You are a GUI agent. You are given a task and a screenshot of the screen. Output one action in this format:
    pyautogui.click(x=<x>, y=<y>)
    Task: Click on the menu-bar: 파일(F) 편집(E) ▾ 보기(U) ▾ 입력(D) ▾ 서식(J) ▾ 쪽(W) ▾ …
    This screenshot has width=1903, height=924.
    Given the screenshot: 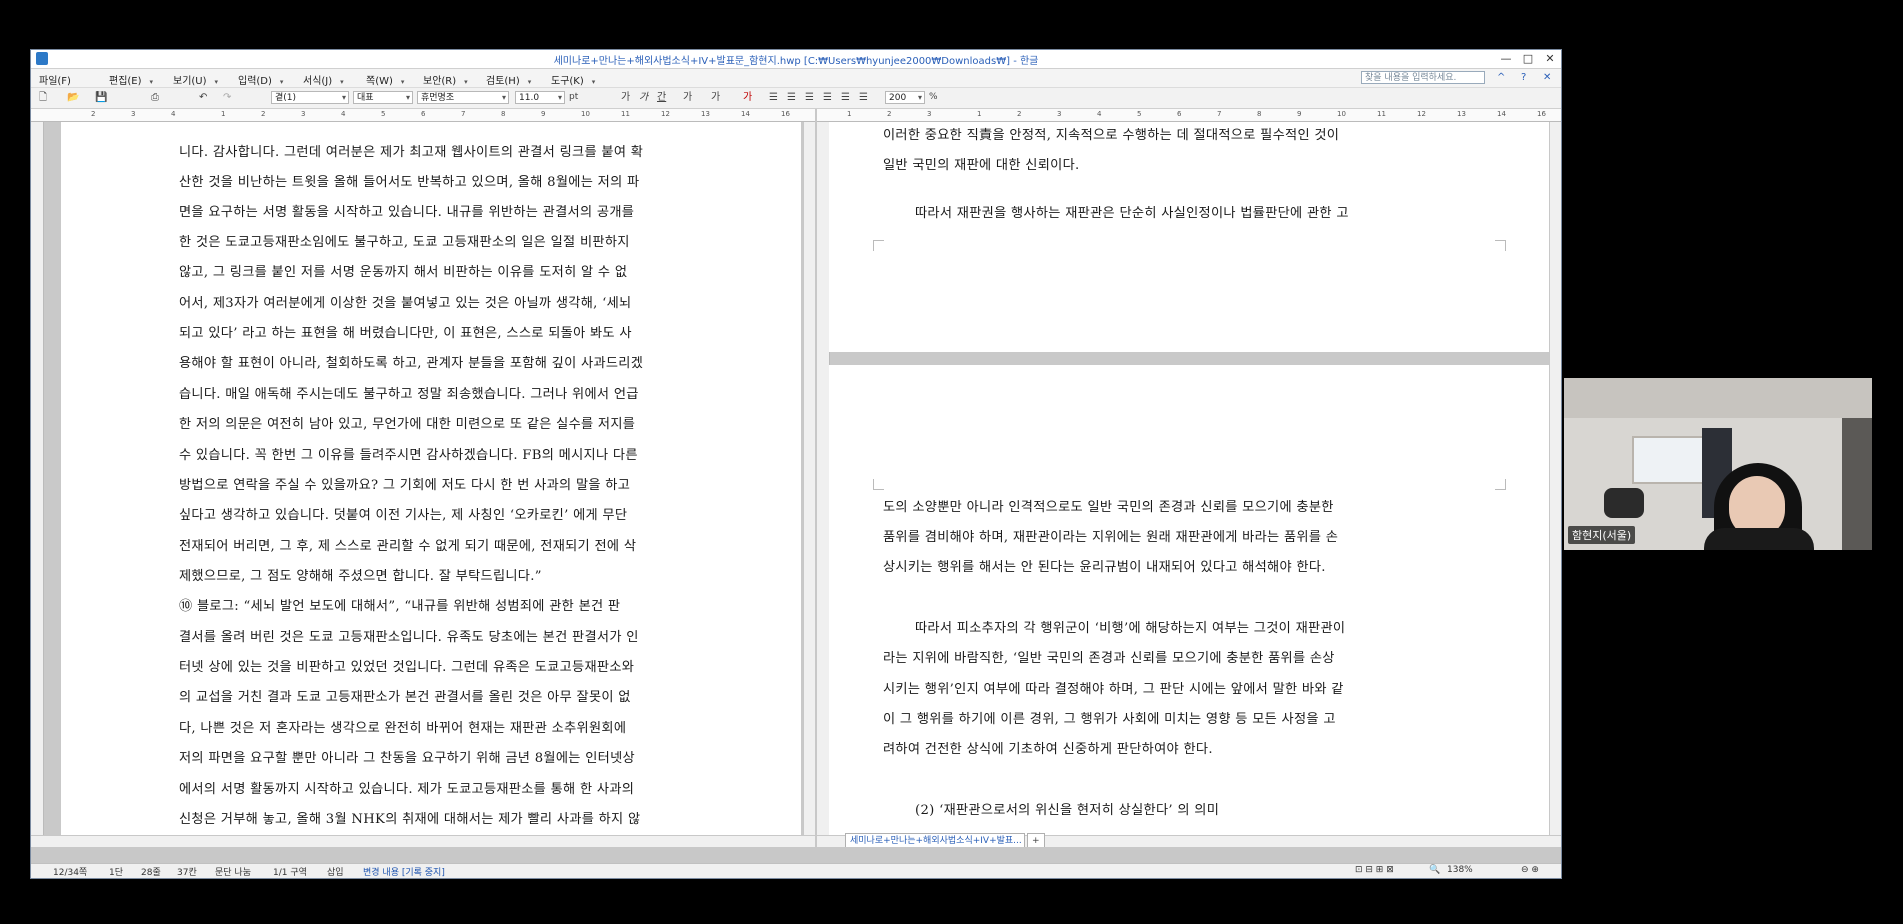 What is the action you would take?
    pyautogui.click(x=796, y=78)
    